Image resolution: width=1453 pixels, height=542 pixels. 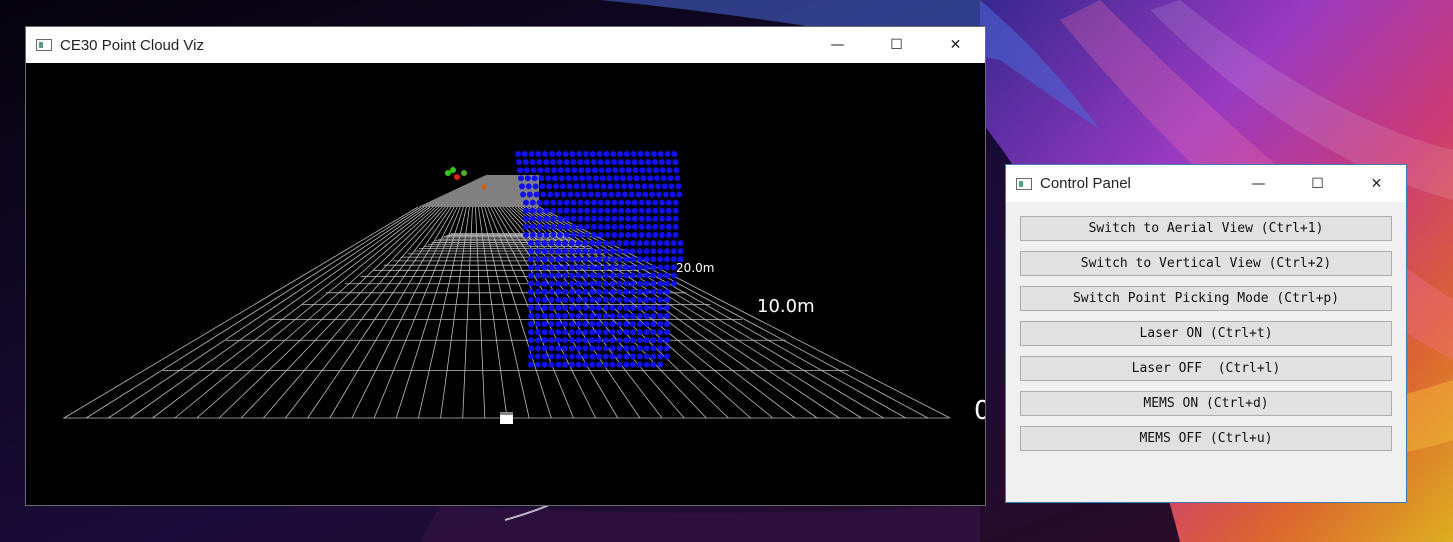 What do you see at coordinates (505, 45) in the screenshot?
I see `viz-titlebar: CE30 Point Cloud Viz — ☐ ✕` at bounding box center [505, 45].